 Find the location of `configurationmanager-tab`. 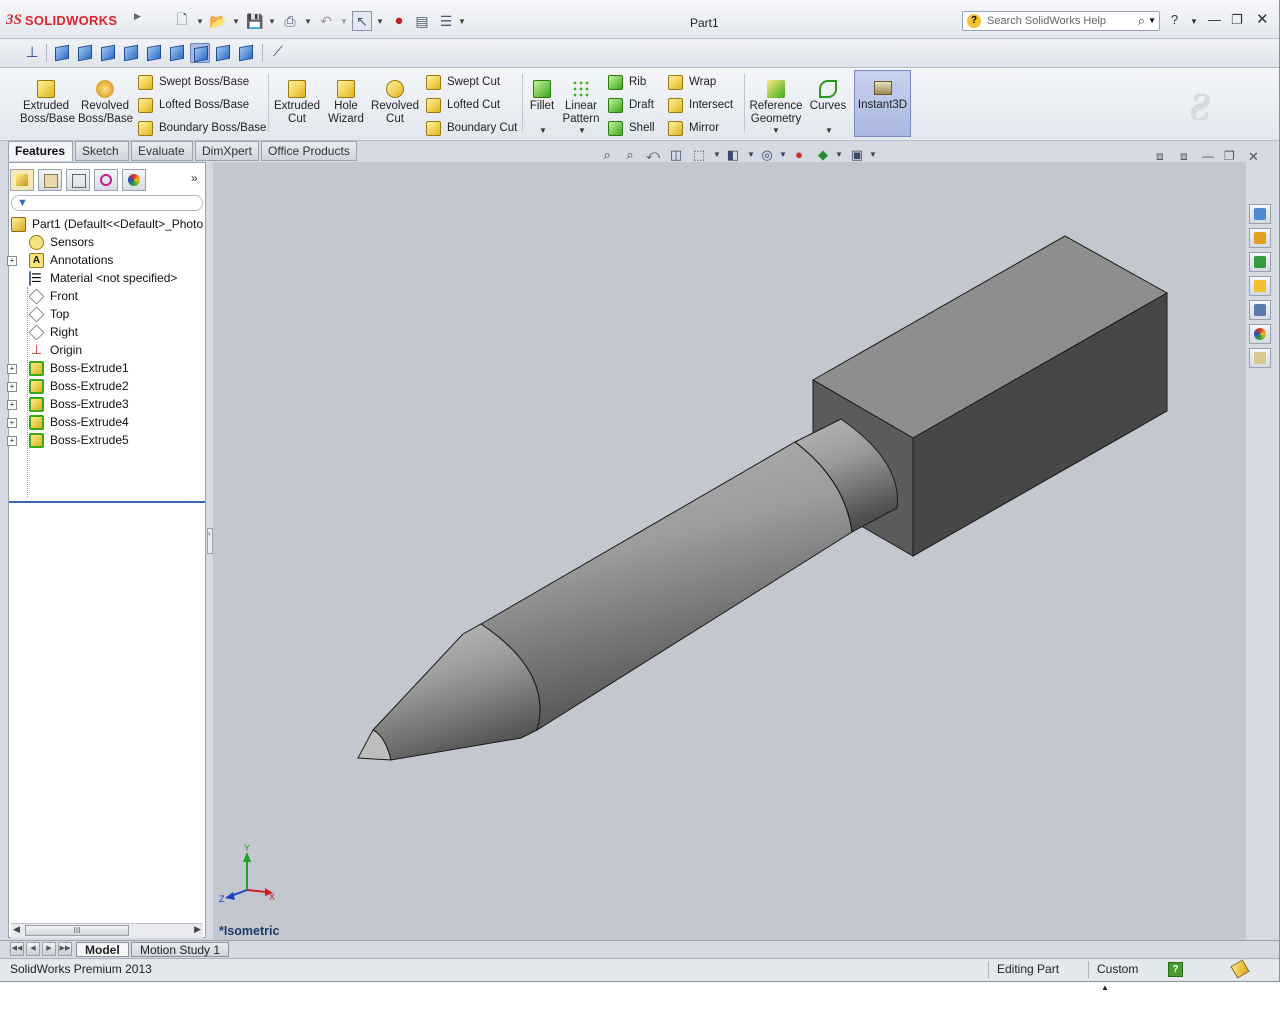

configurationmanager-tab is located at coordinates (78, 180).